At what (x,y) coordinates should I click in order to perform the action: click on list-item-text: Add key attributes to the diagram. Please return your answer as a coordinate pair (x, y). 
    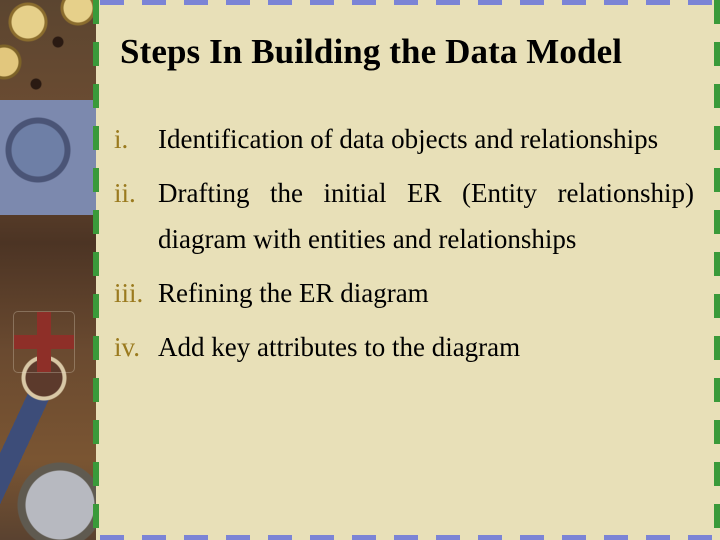
    Looking at the image, I should click on (339, 347).